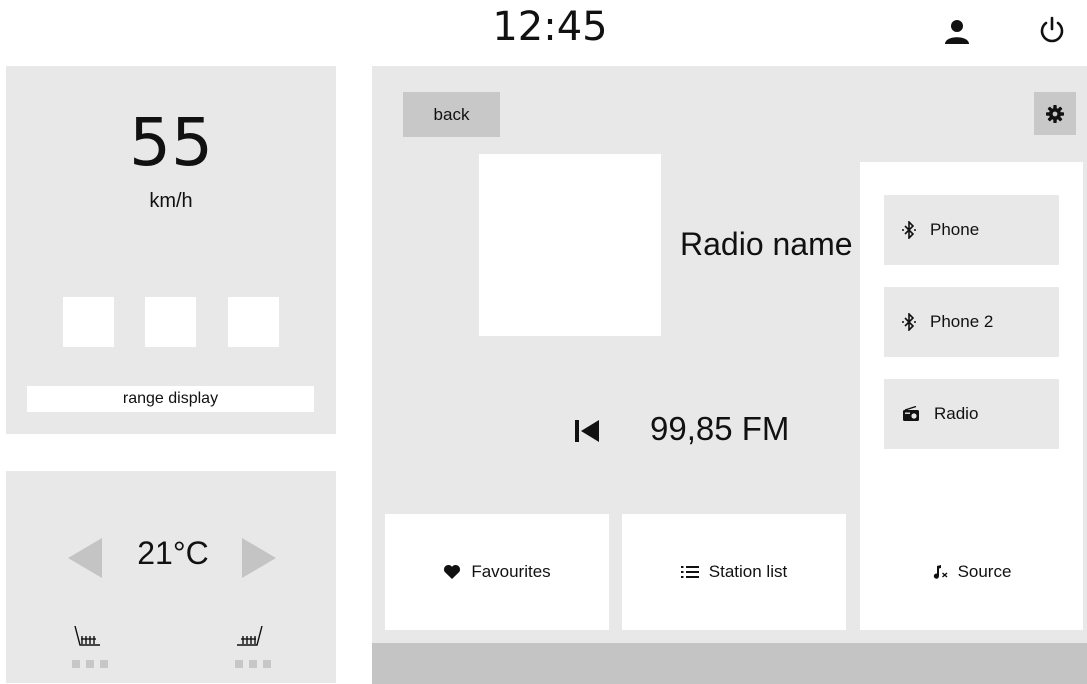  Describe the element at coordinates (170, 399) in the screenshot. I see `range-display: range display` at that location.